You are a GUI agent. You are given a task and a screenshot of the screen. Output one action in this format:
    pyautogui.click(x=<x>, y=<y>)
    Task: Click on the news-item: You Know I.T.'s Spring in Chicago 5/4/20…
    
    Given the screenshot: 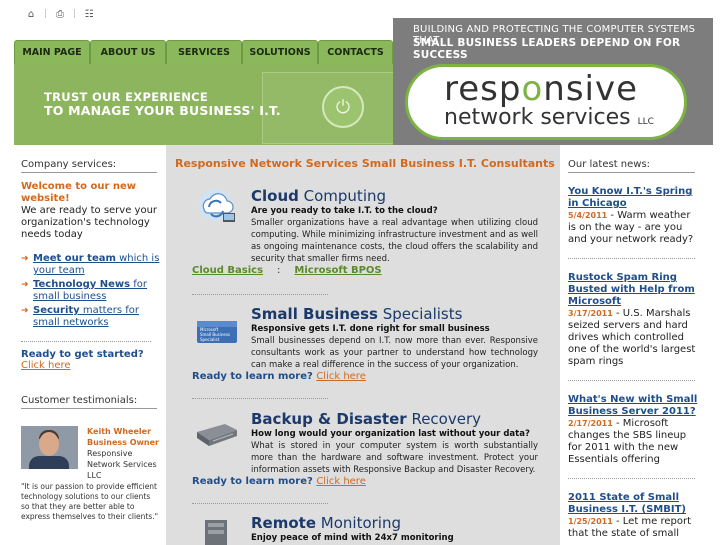 What is the action you would take?
    pyautogui.click(x=633, y=216)
    